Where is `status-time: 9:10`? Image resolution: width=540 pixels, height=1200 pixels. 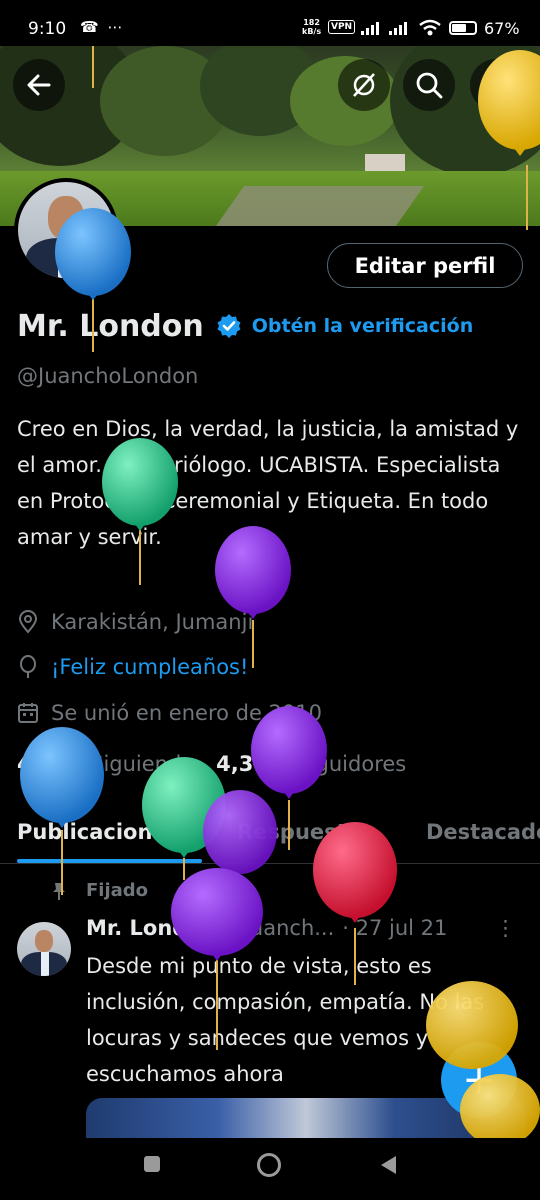
status-time: 9:10 is located at coordinates (47, 29).